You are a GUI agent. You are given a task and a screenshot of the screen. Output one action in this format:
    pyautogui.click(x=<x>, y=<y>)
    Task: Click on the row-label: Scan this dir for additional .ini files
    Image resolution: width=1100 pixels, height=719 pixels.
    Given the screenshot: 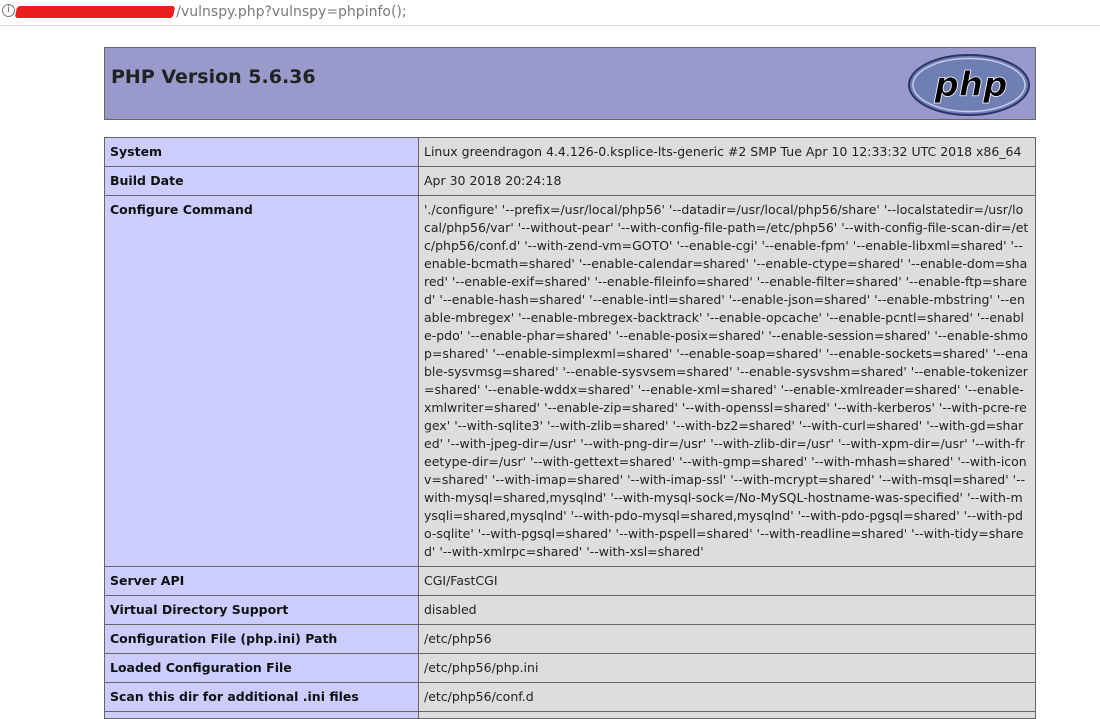 What is the action you would take?
    pyautogui.click(x=261, y=697)
    